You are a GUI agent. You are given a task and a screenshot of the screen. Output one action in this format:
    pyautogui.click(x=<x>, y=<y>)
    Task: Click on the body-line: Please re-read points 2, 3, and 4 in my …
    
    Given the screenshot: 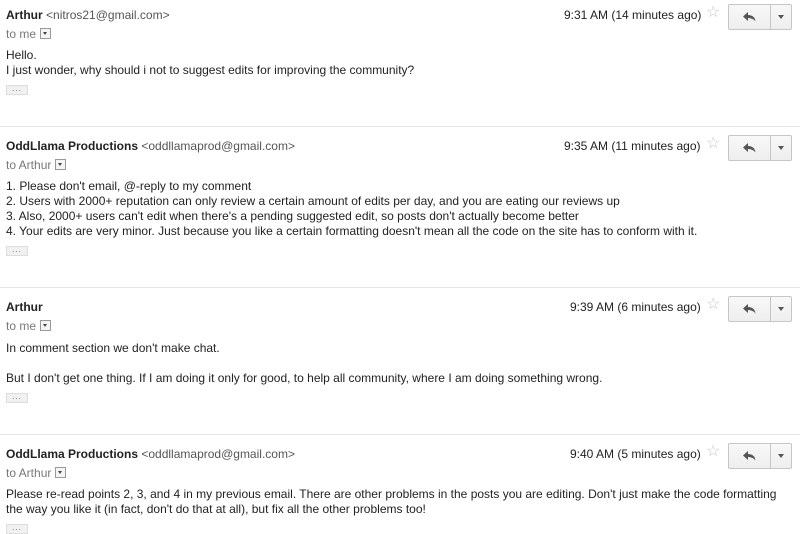 What is the action you would take?
    pyautogui.click(x=391, y=501)
    